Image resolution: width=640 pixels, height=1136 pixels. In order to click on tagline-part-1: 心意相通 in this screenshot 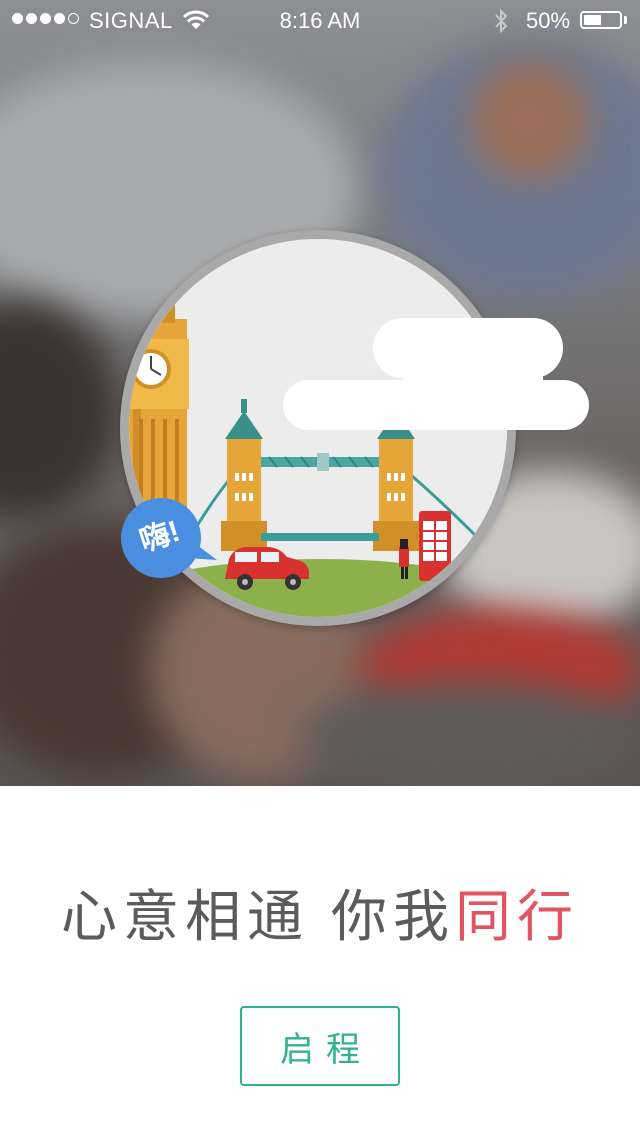, I will do `click(185, 917)`.